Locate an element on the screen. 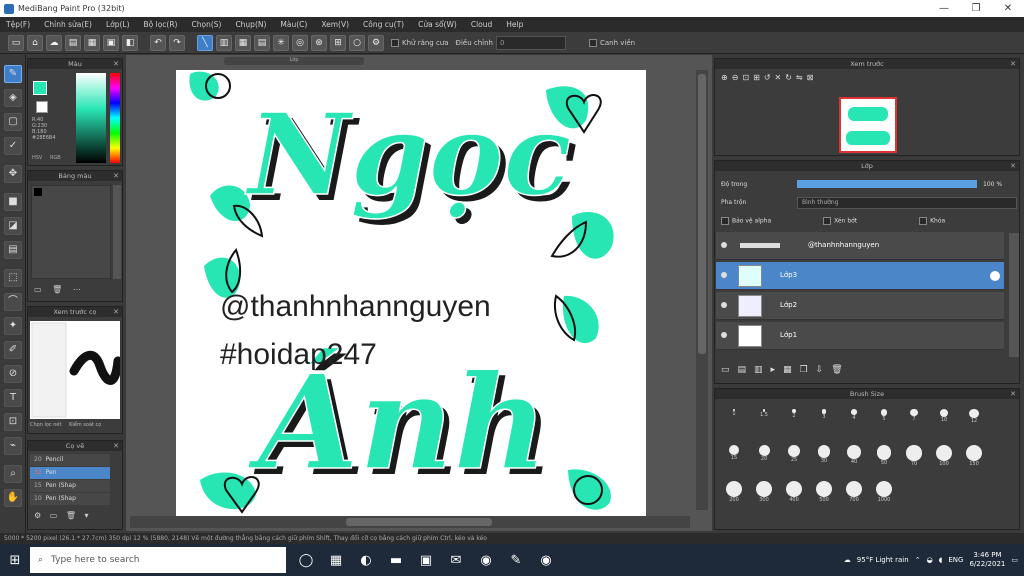  notification-icon: ▭ is located at coordinates (1014, 560).